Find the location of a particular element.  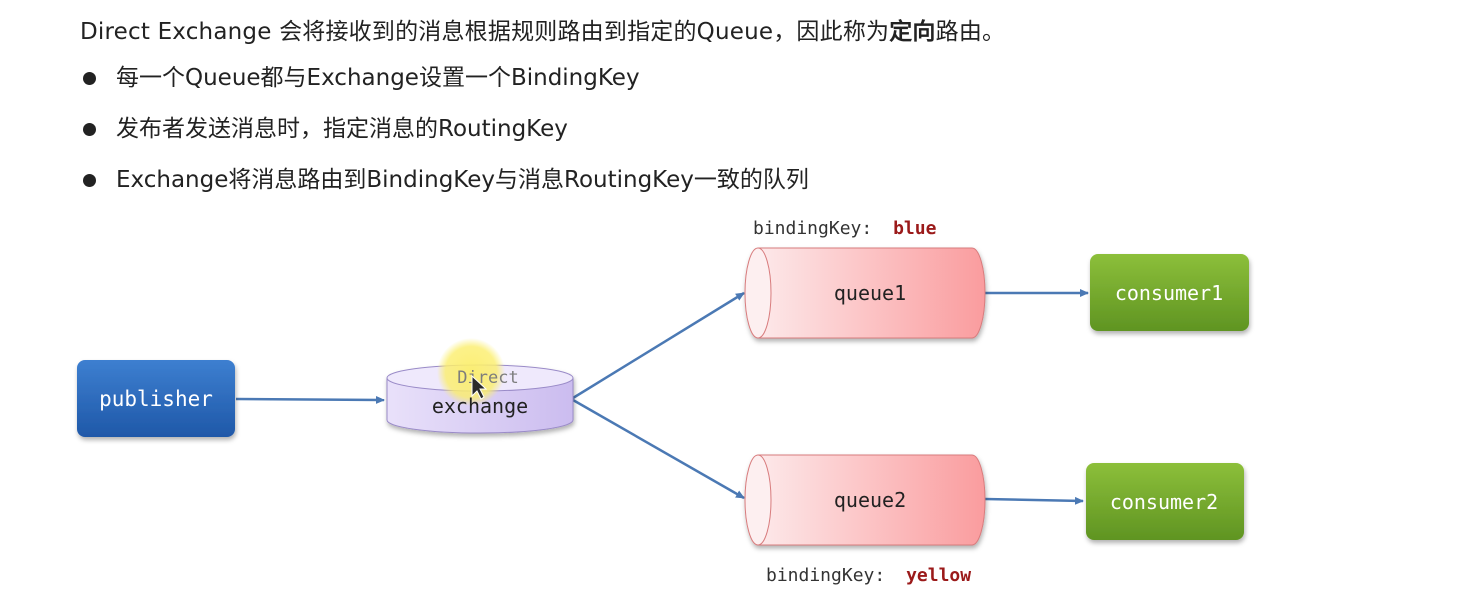

arrow-publisher-exchange is located at coordinates (310, 399).